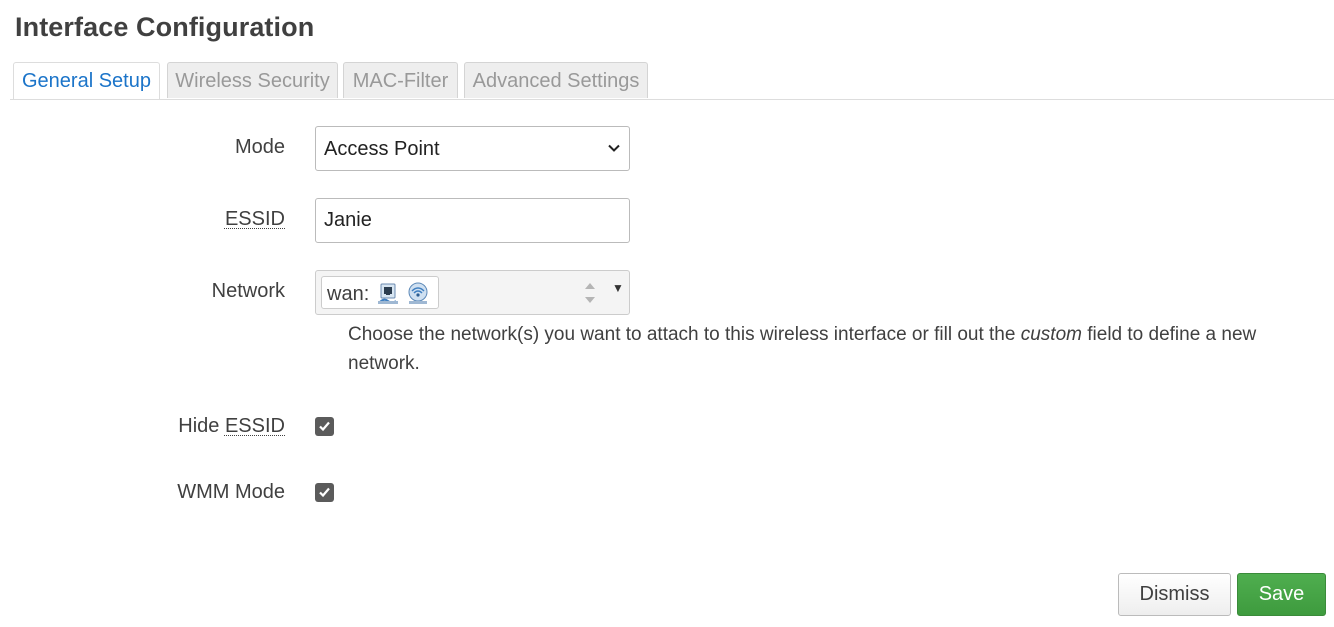  Describe the element at coordinates (1051, 334) in the screenshot. I see `help-text-emphasis: custom` at that location.